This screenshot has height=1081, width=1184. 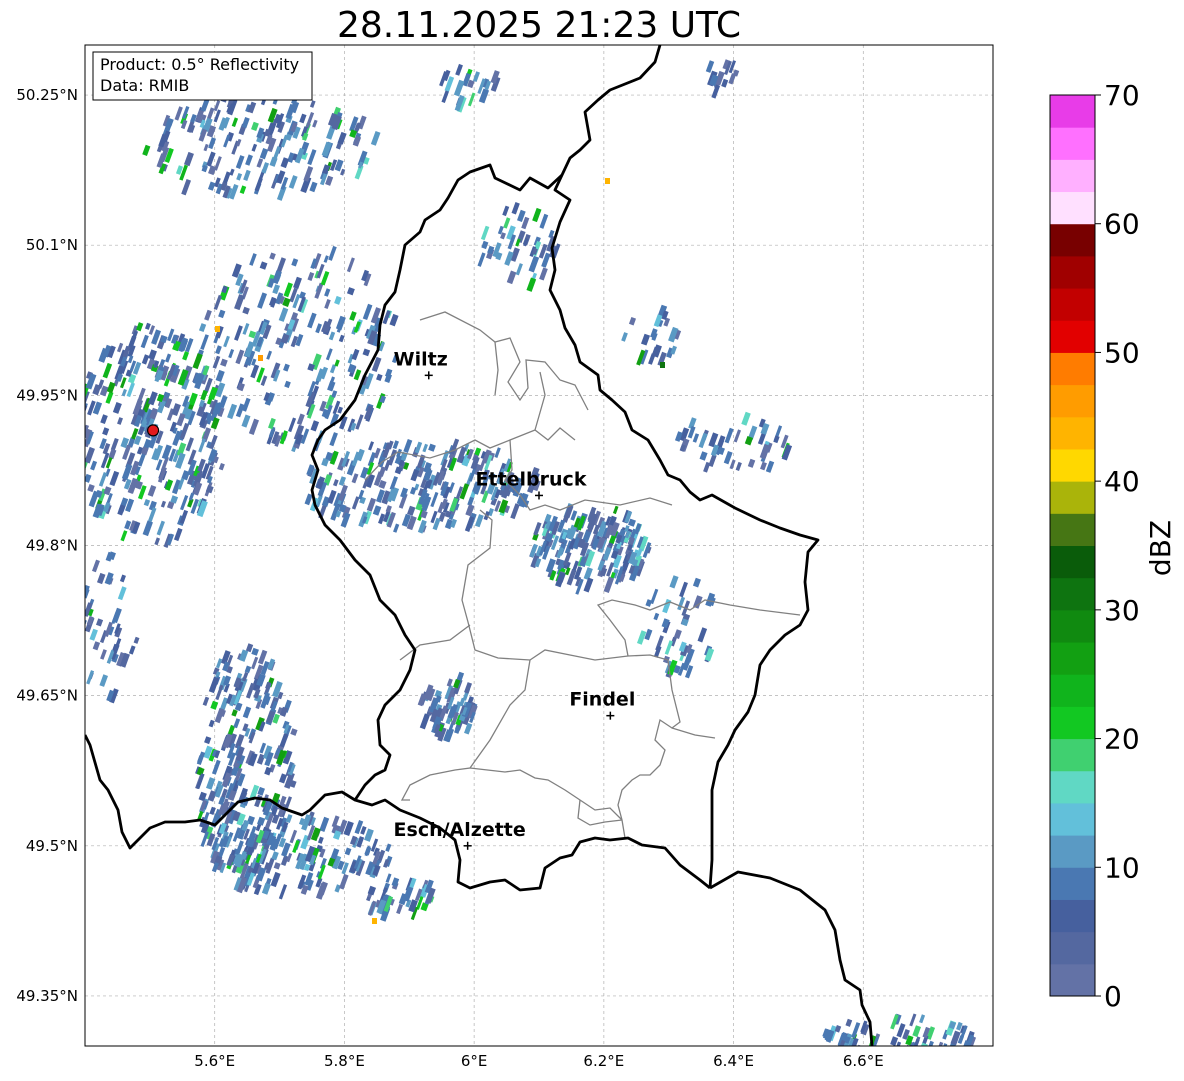 I want to click on y-tick-label: 49.35°N, so click(x=47, y=996).